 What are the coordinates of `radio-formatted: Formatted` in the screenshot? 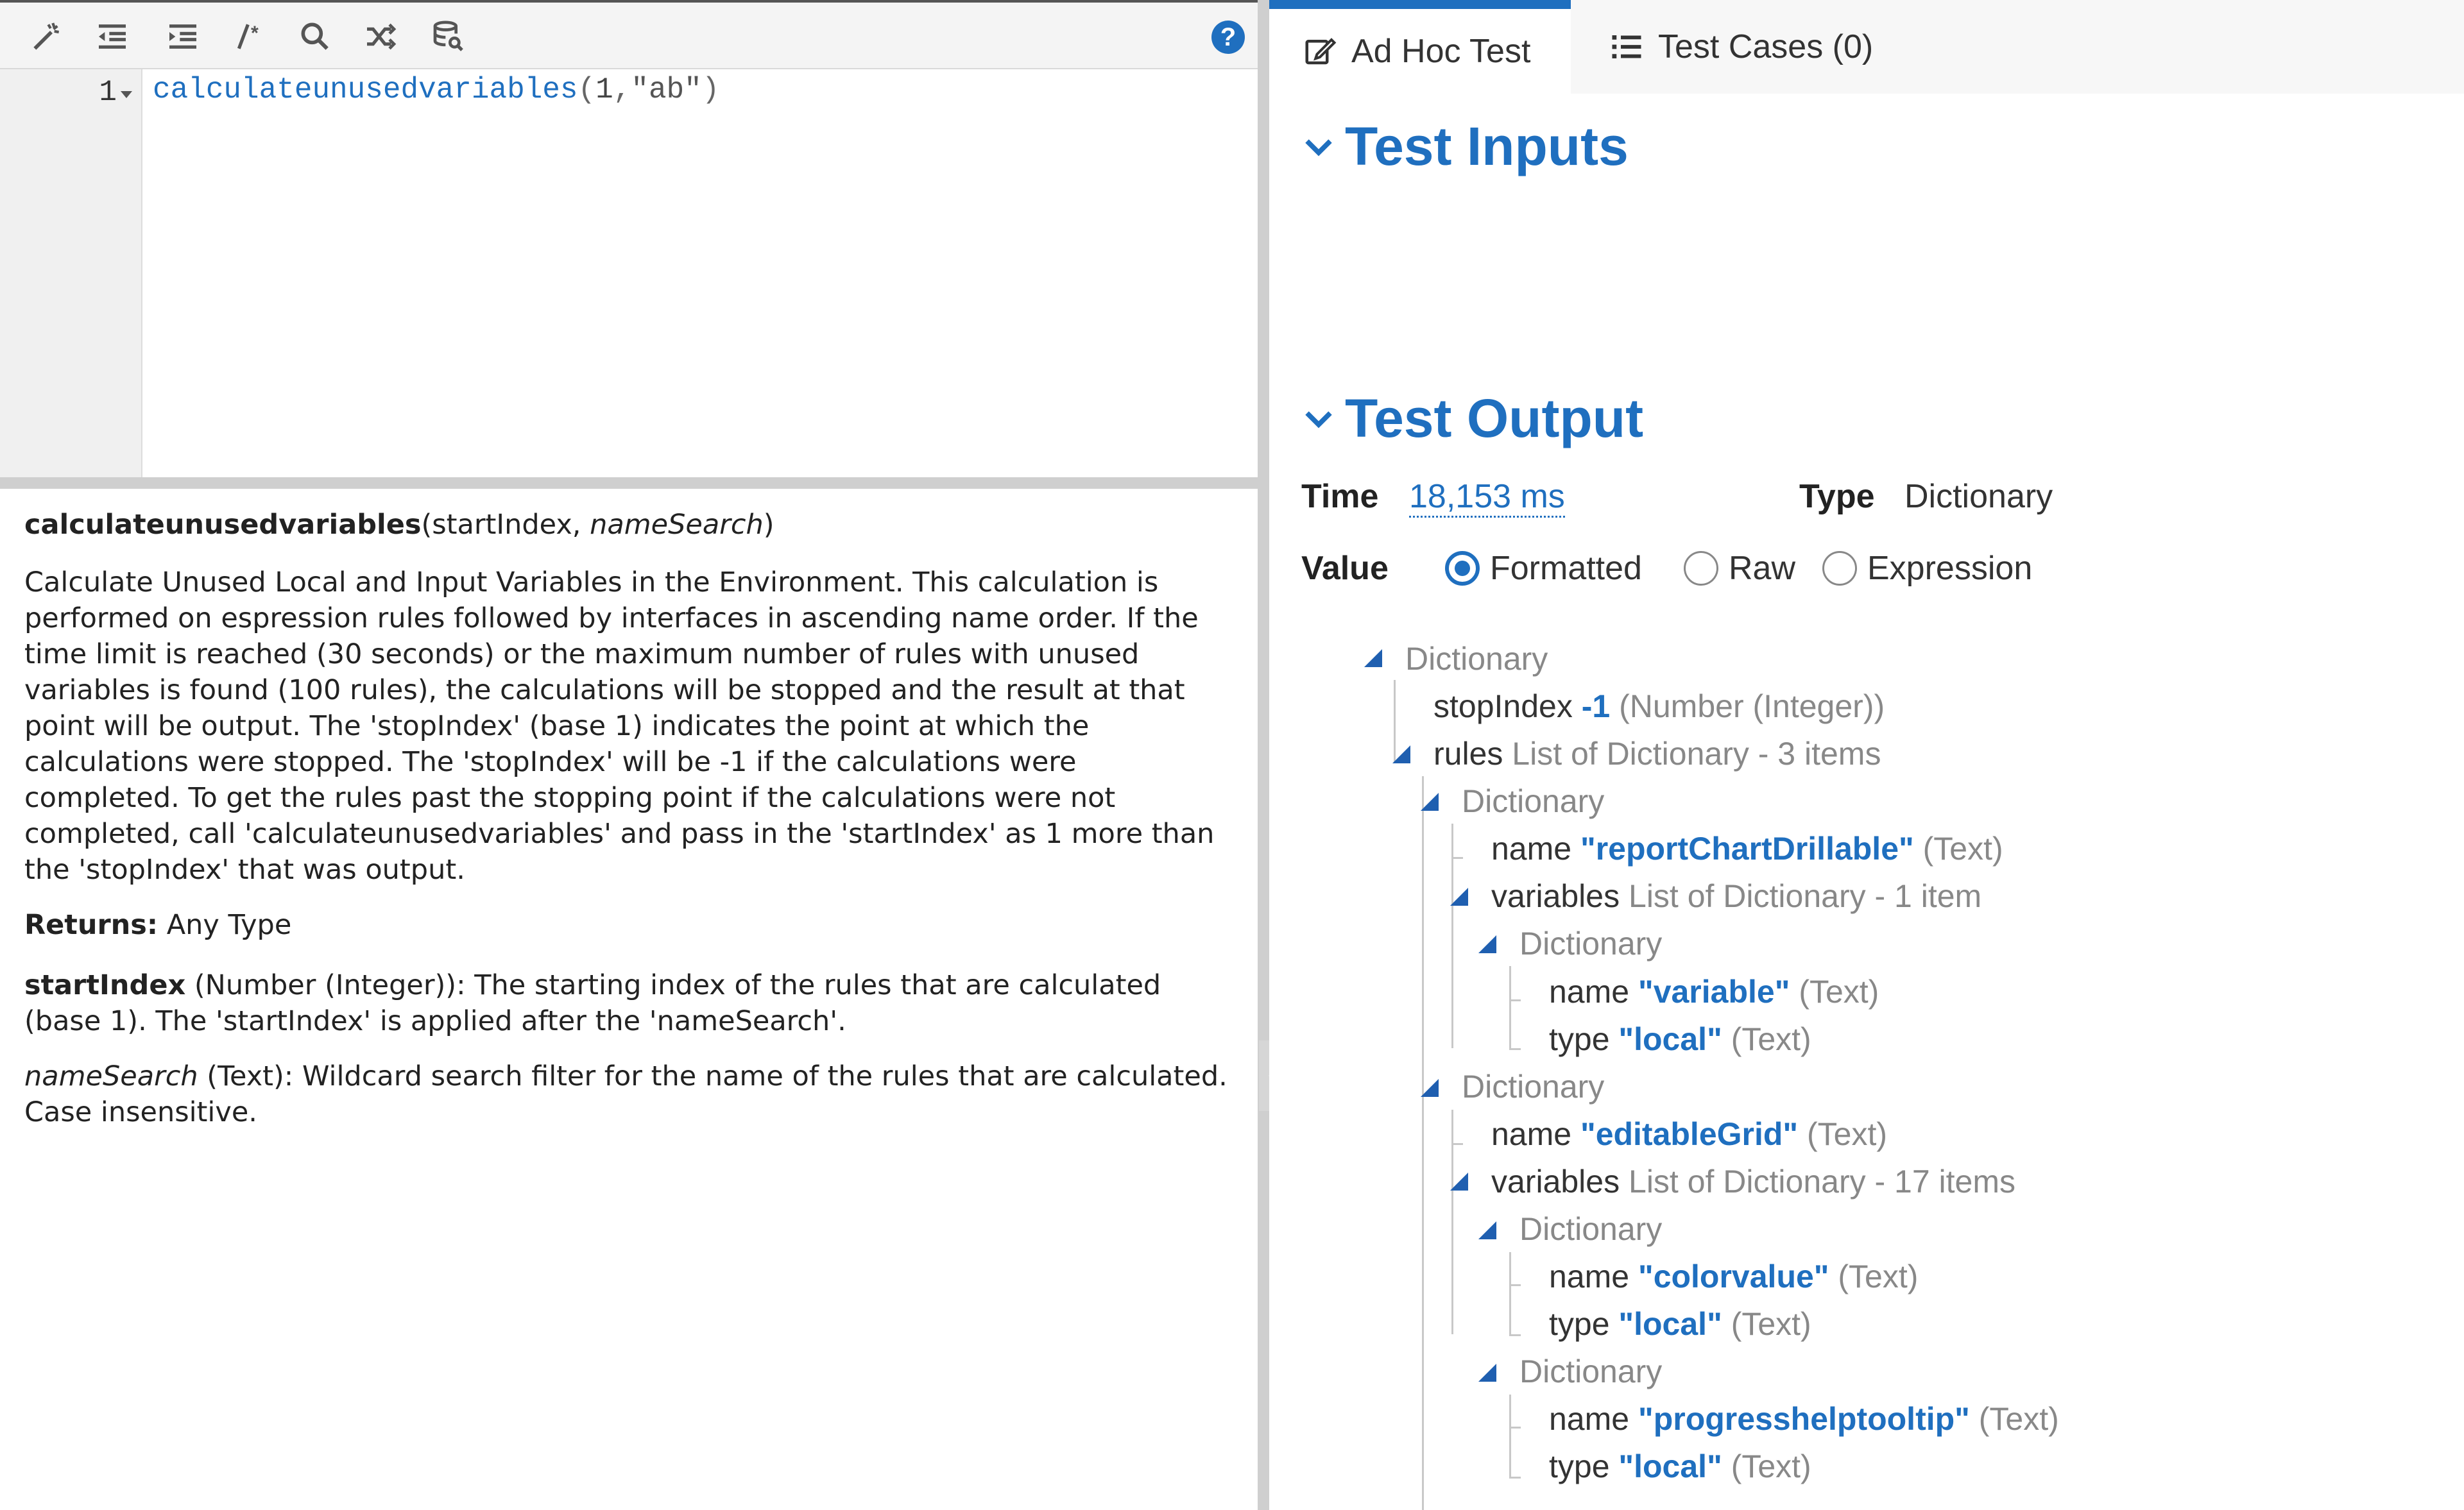 It's located at (1544, 568).